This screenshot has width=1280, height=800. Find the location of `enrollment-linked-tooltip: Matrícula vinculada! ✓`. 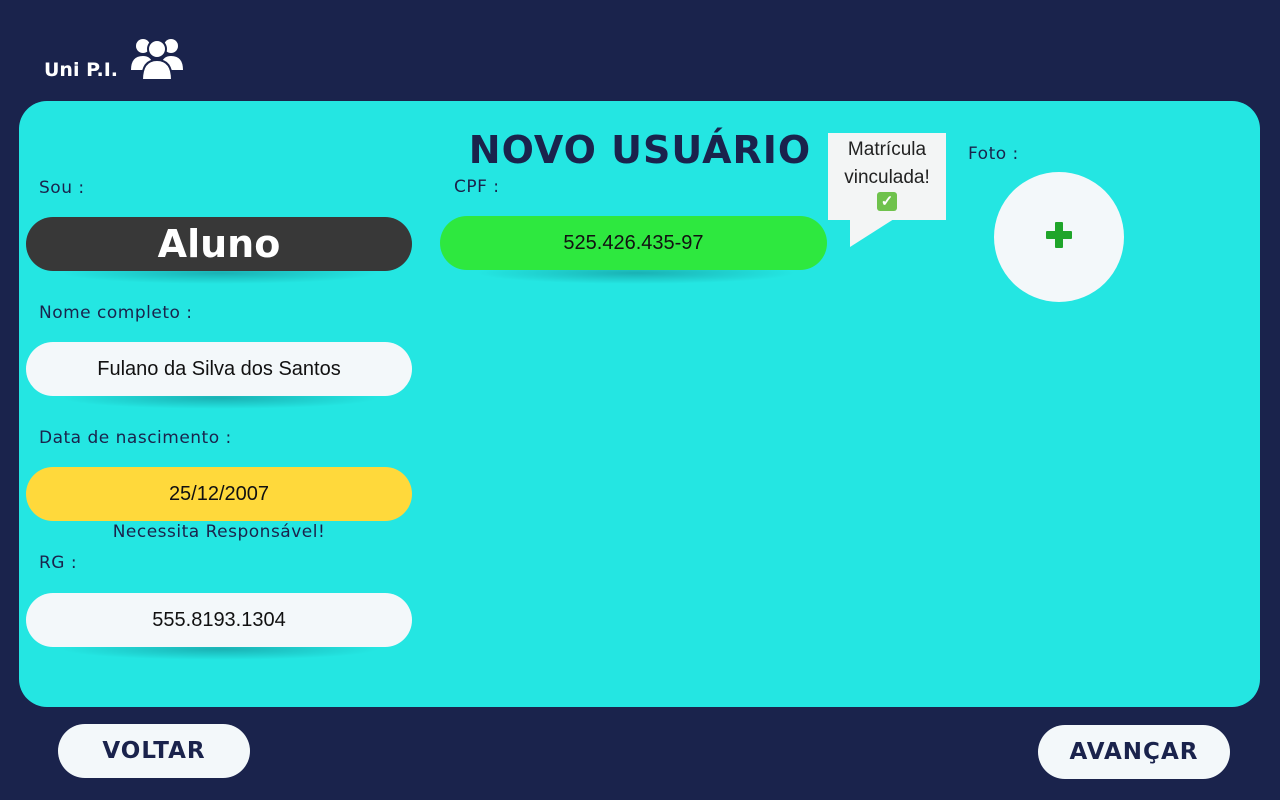

enrollment-linked-tooltip: Matrícula vinculada! ✓ is located at coordinates (887, 176).